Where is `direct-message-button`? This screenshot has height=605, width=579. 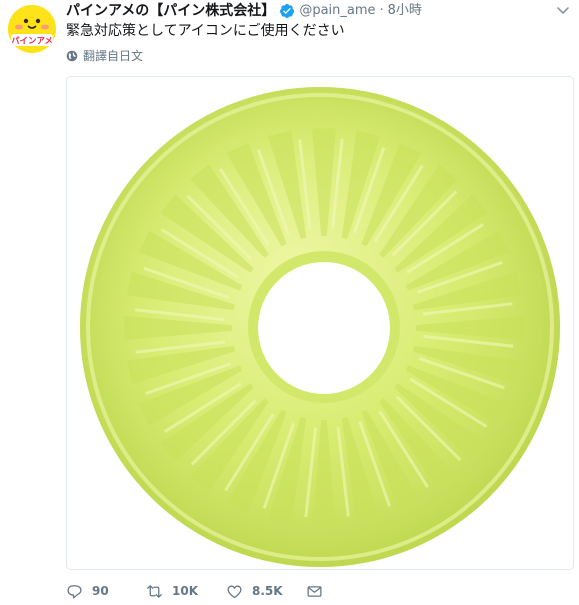 direct-message-button is located at coordinates (346, 591).